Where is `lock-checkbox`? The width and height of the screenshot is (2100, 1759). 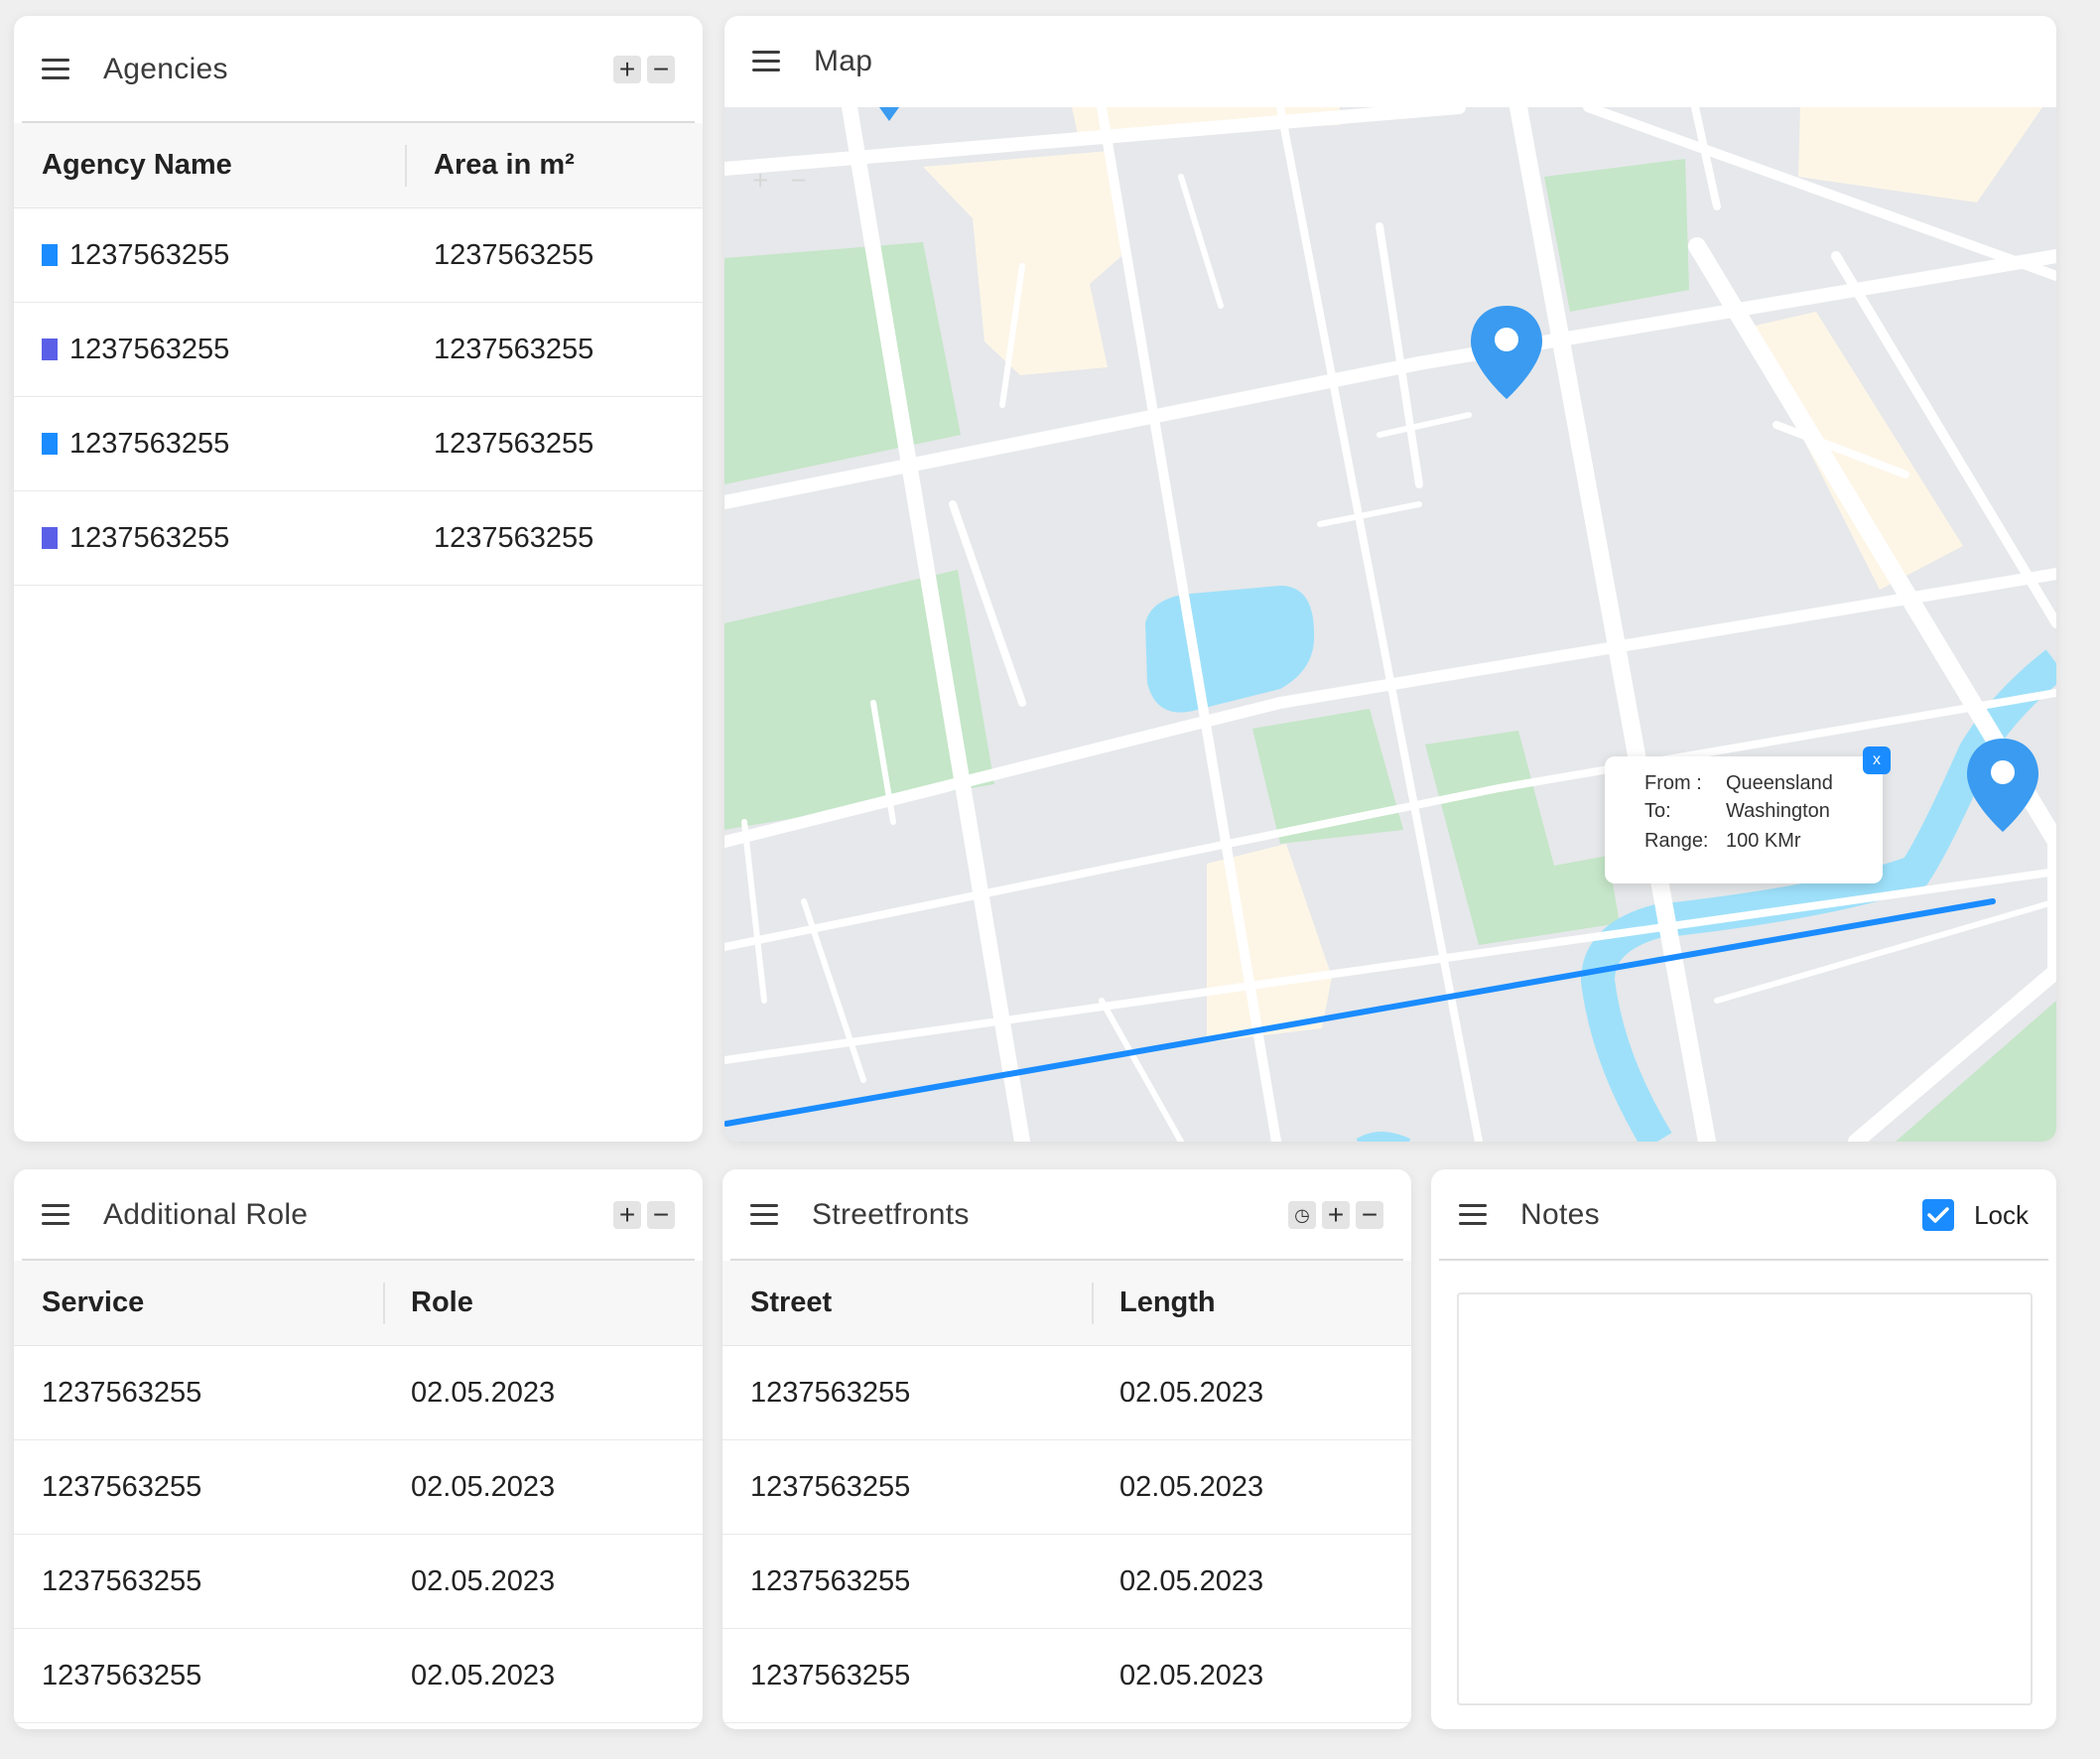
lock-checkbox is located at coordinates (1939, 1215).